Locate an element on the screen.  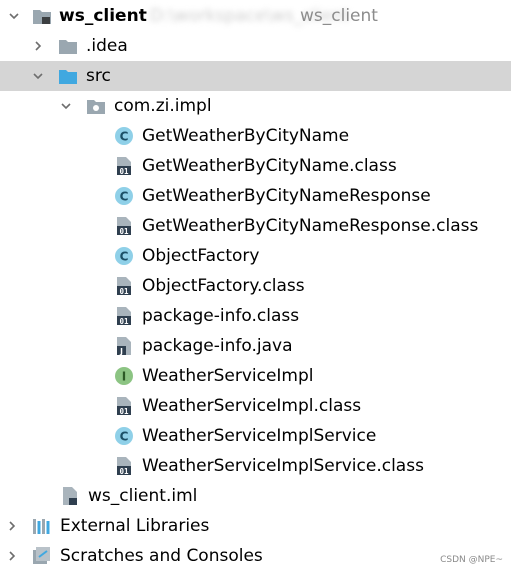
java-file-icon: J is located at coordinates (124, 346).